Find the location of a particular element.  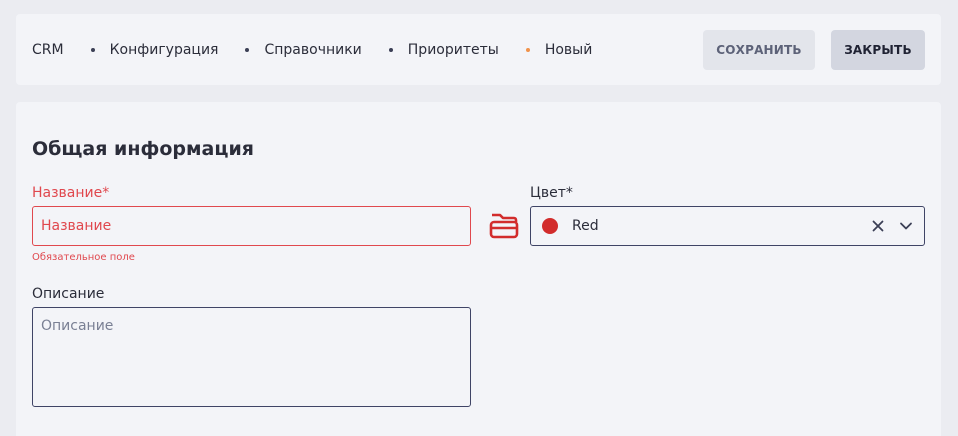

name-label: Название* is located at coordinates (71, 193).